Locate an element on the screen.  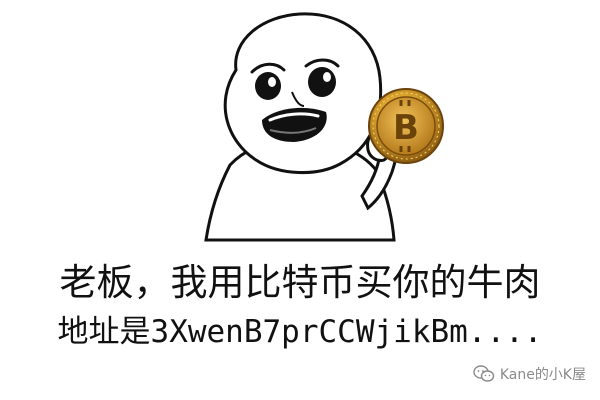
watermark: Kane的小K屋 is located at coordinates (529, 374).